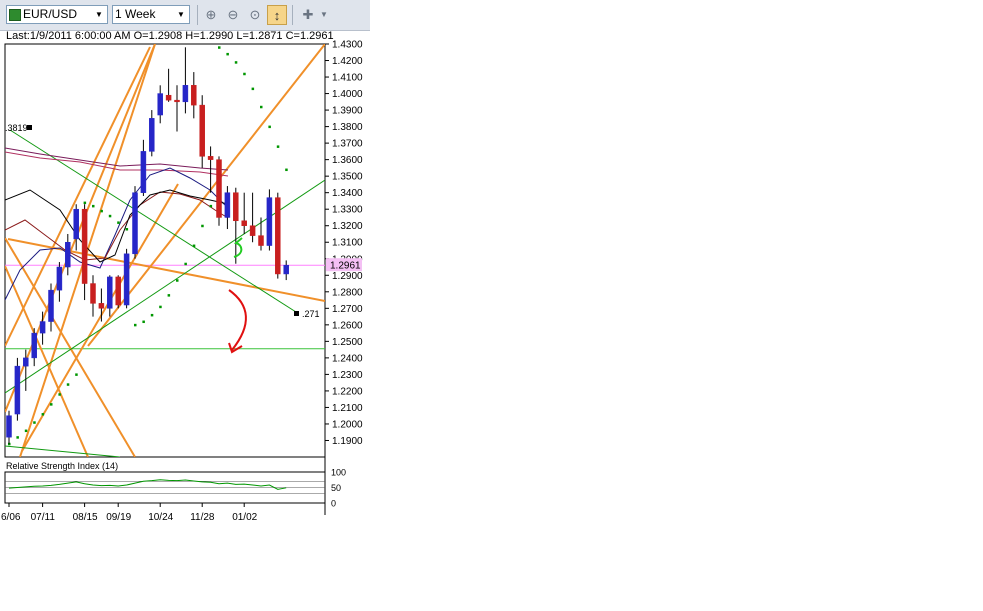  Describe the element at coordinates (347, 276) in the screenshot. I see `y-tick-label: 1.2900` at that location.